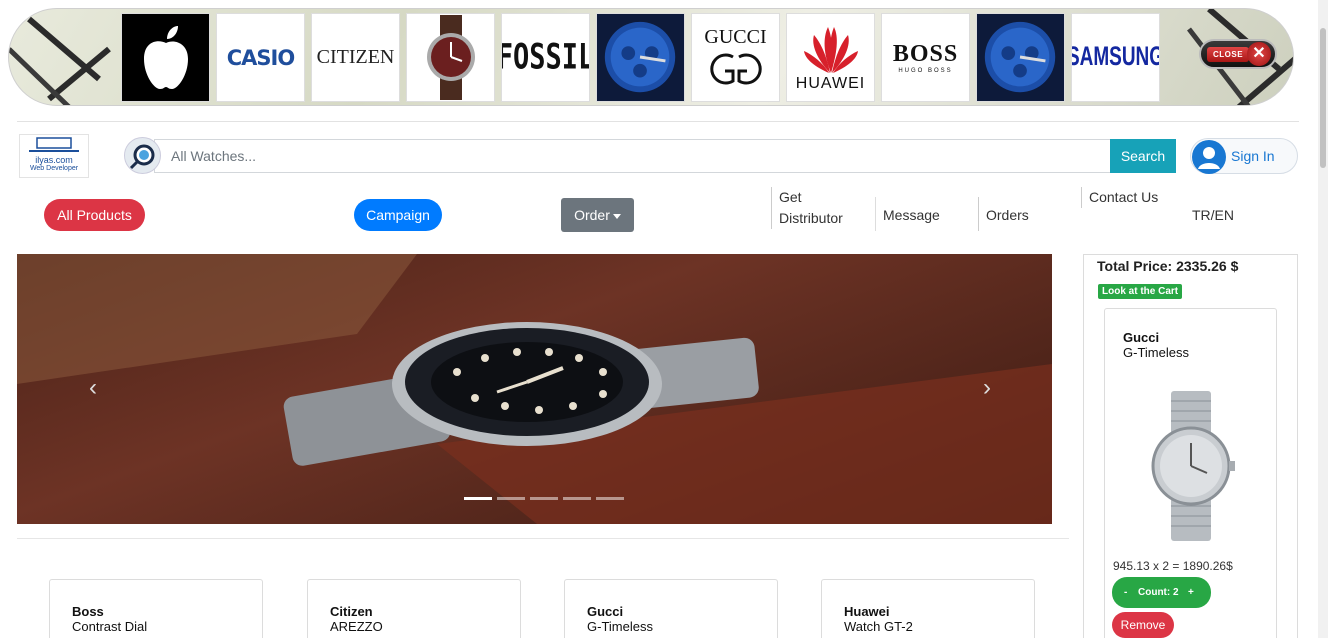  What do you see at coordinates (987, 388) in the screenshot?
I see `carousel-next-icon: ›` at bounding box center [987, 388].